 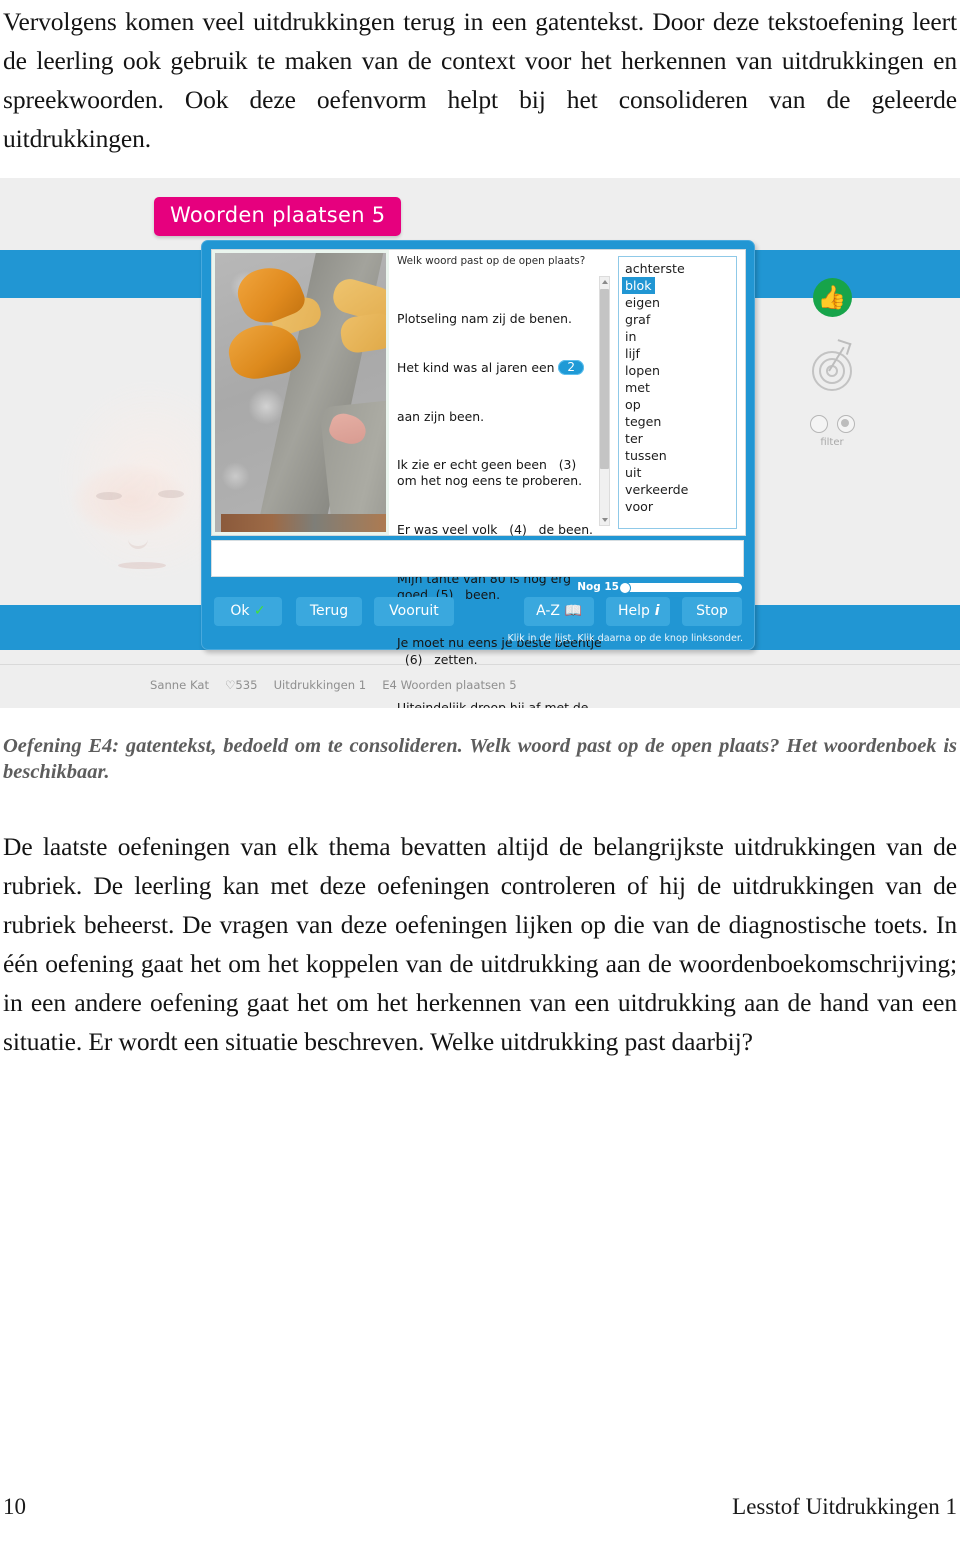 What do you see at coordinates (680, 302) in the screenshot?
I see `word-list-item: eigen` at bounding box center [680, 302].